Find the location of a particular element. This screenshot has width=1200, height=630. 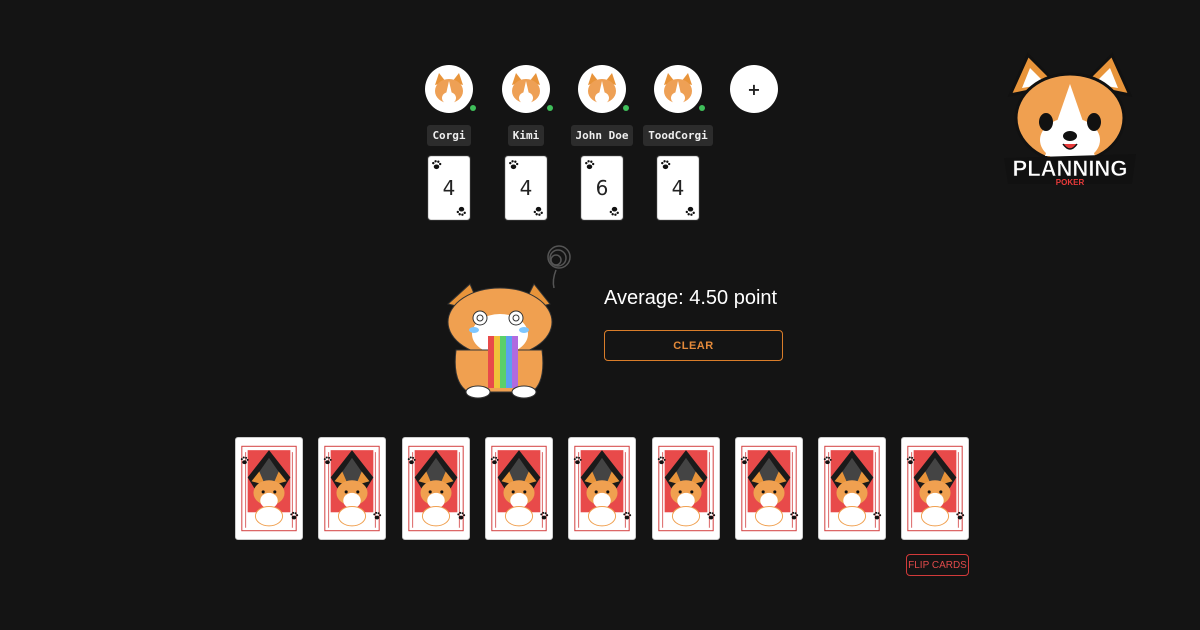

clear-button: CLEAR is located at coordinates (693, 345).